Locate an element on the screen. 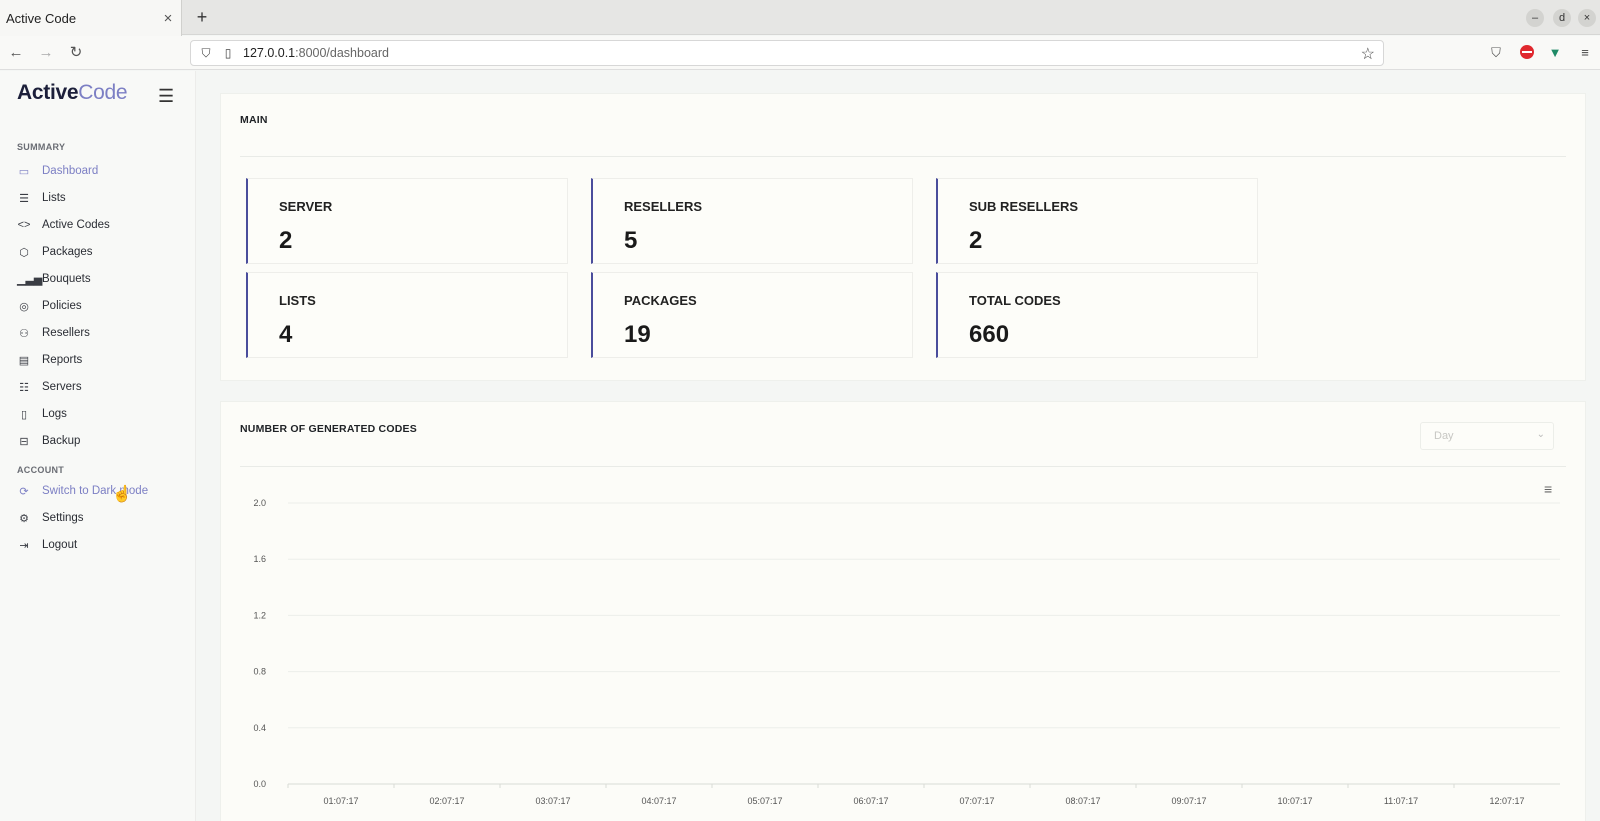  sidebar-item-bouquets: ▁▃▅ Bouquets is located at coordinates (54, 279).